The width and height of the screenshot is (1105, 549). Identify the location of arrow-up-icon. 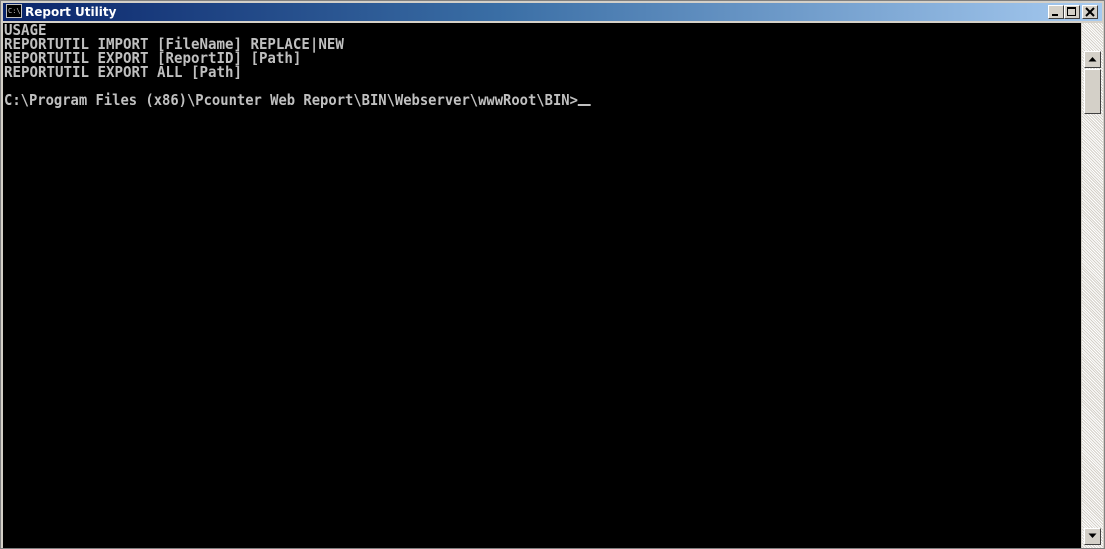
(1092, 59).